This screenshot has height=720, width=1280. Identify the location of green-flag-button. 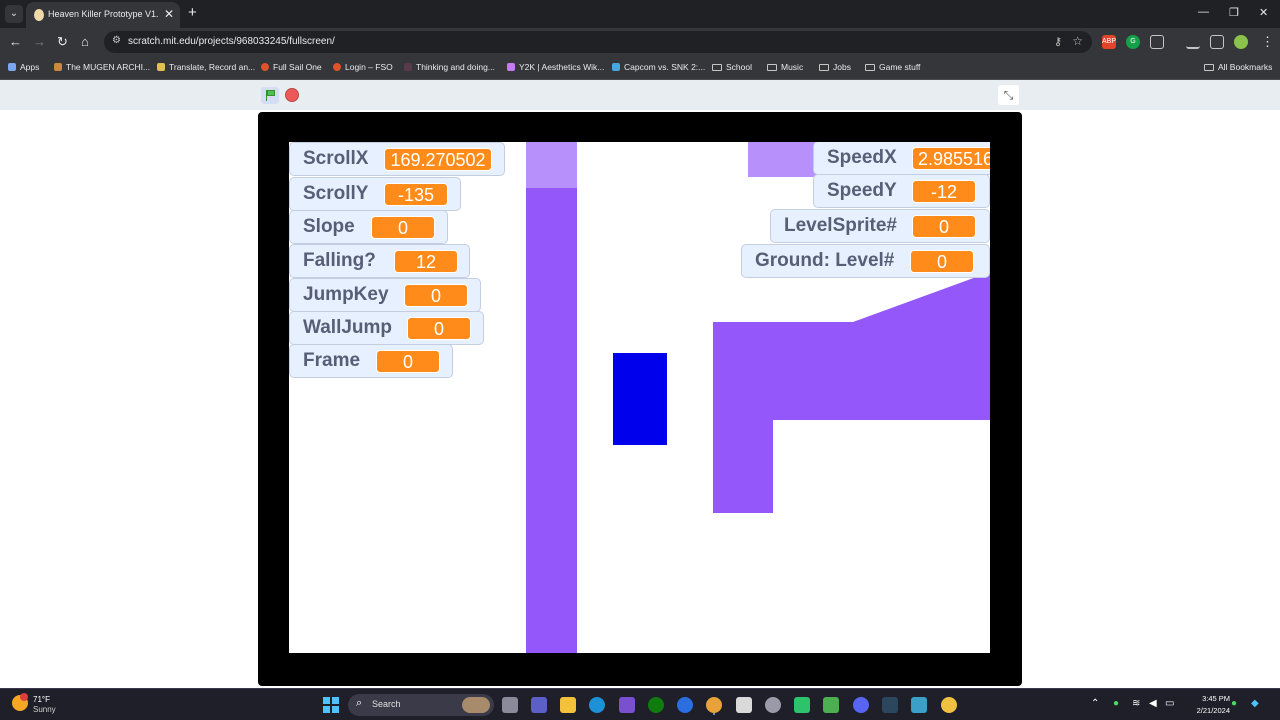
(270, 95).